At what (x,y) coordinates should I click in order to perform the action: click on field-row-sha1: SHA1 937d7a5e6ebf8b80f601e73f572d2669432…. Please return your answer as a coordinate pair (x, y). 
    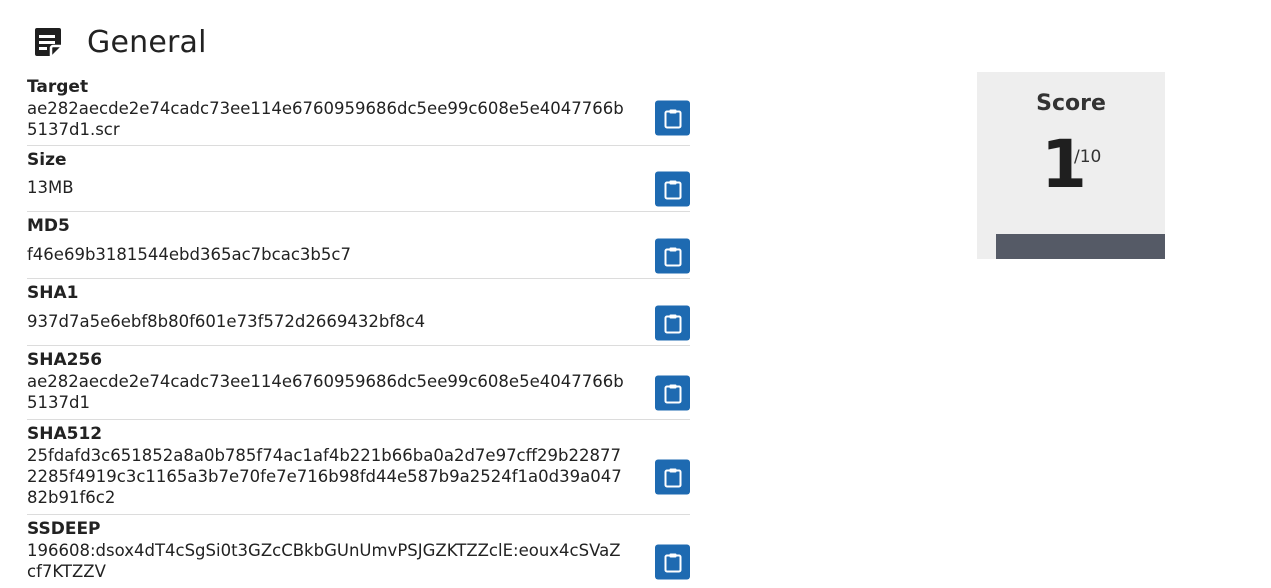
    Looking at the image, I should click on (358, 312).